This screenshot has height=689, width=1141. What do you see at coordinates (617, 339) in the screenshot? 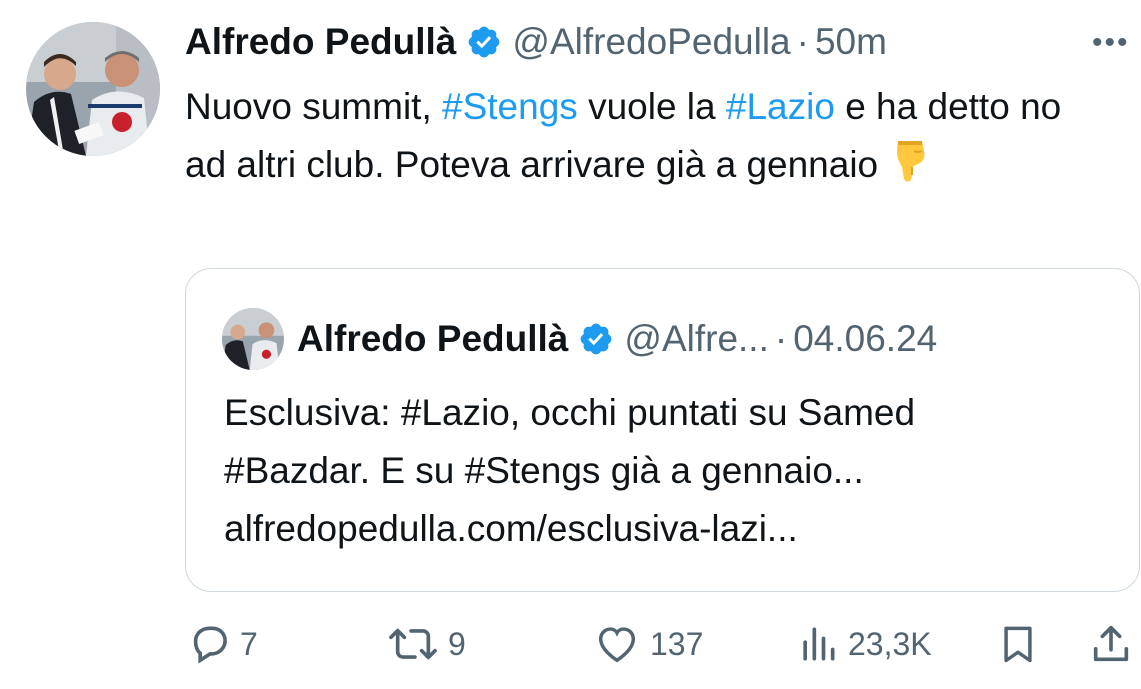
I see `quoted-tweet-header: Alfredo Pedullà @Alfre... · 04.06.24` at bounding box center [617, 339].